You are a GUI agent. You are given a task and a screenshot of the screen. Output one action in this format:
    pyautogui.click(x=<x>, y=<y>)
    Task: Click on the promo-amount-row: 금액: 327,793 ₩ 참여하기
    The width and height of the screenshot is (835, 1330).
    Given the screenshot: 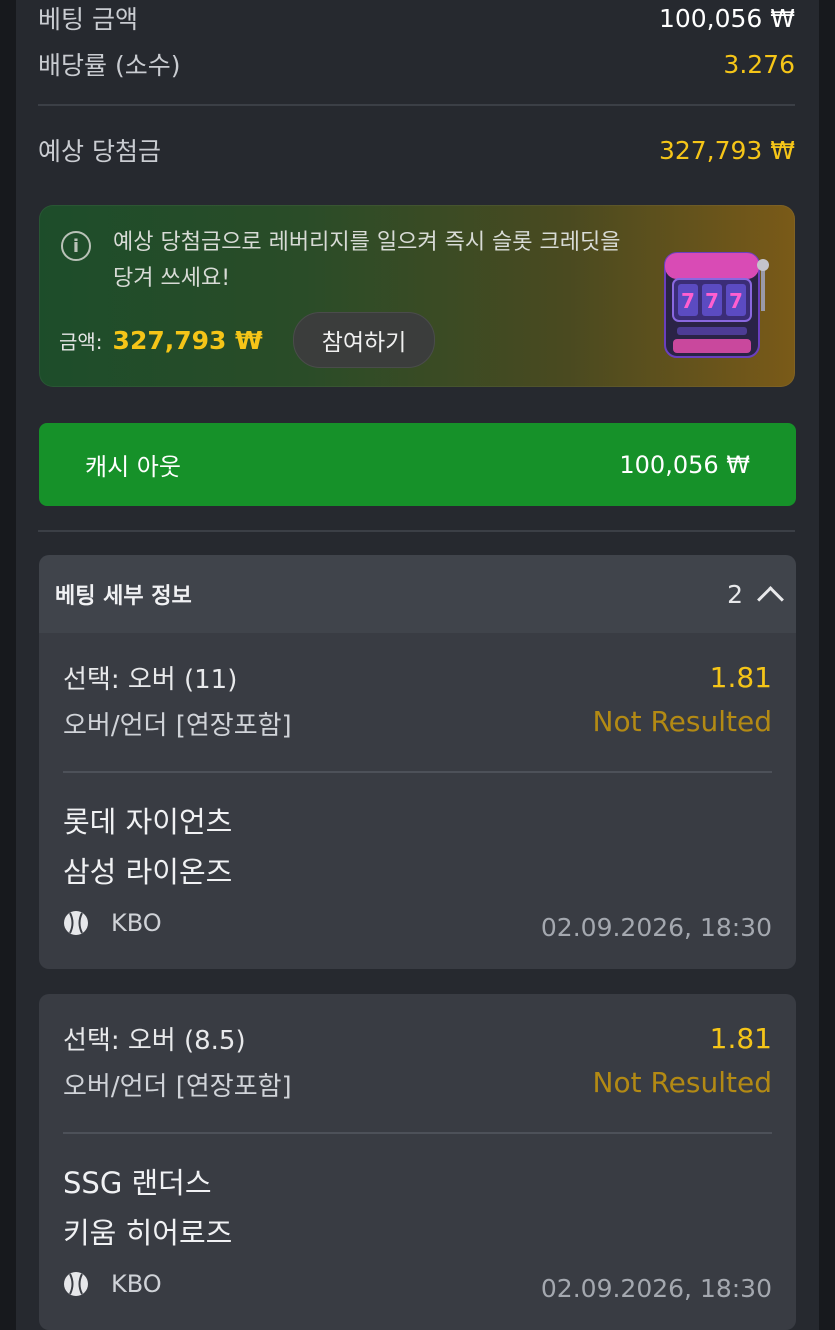 What is the action you would take?
    pyautogui.click(x=247, y=340)
    